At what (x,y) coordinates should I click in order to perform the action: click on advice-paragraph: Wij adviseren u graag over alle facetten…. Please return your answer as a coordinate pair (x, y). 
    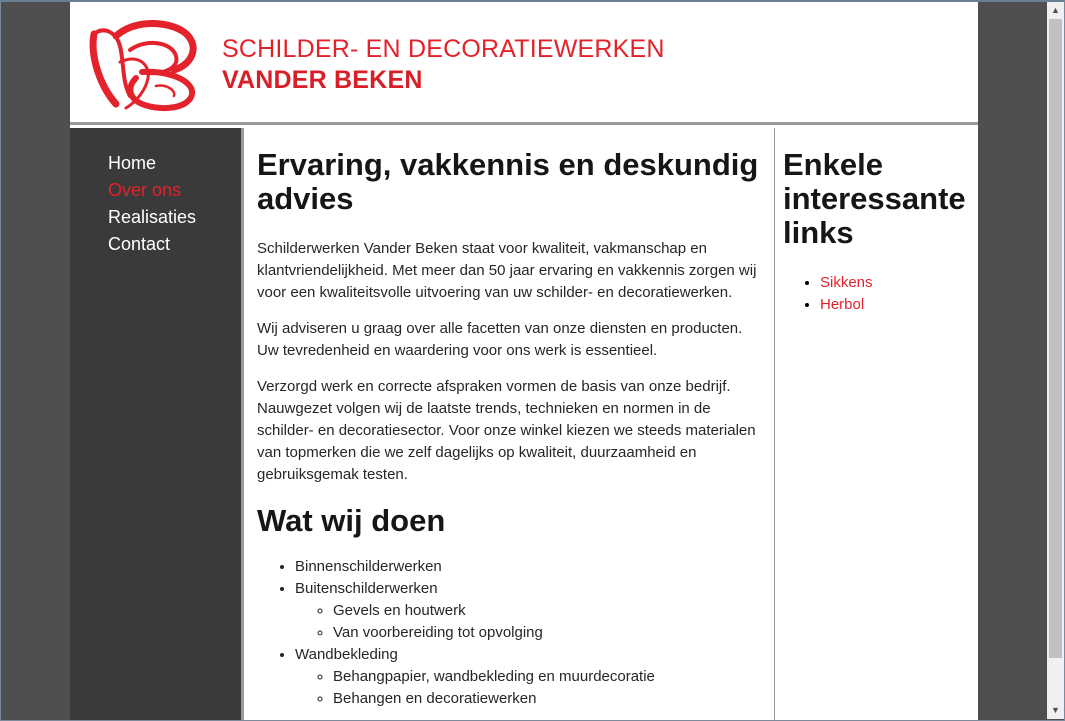
    Looking at the image, I should click on (500, 339).